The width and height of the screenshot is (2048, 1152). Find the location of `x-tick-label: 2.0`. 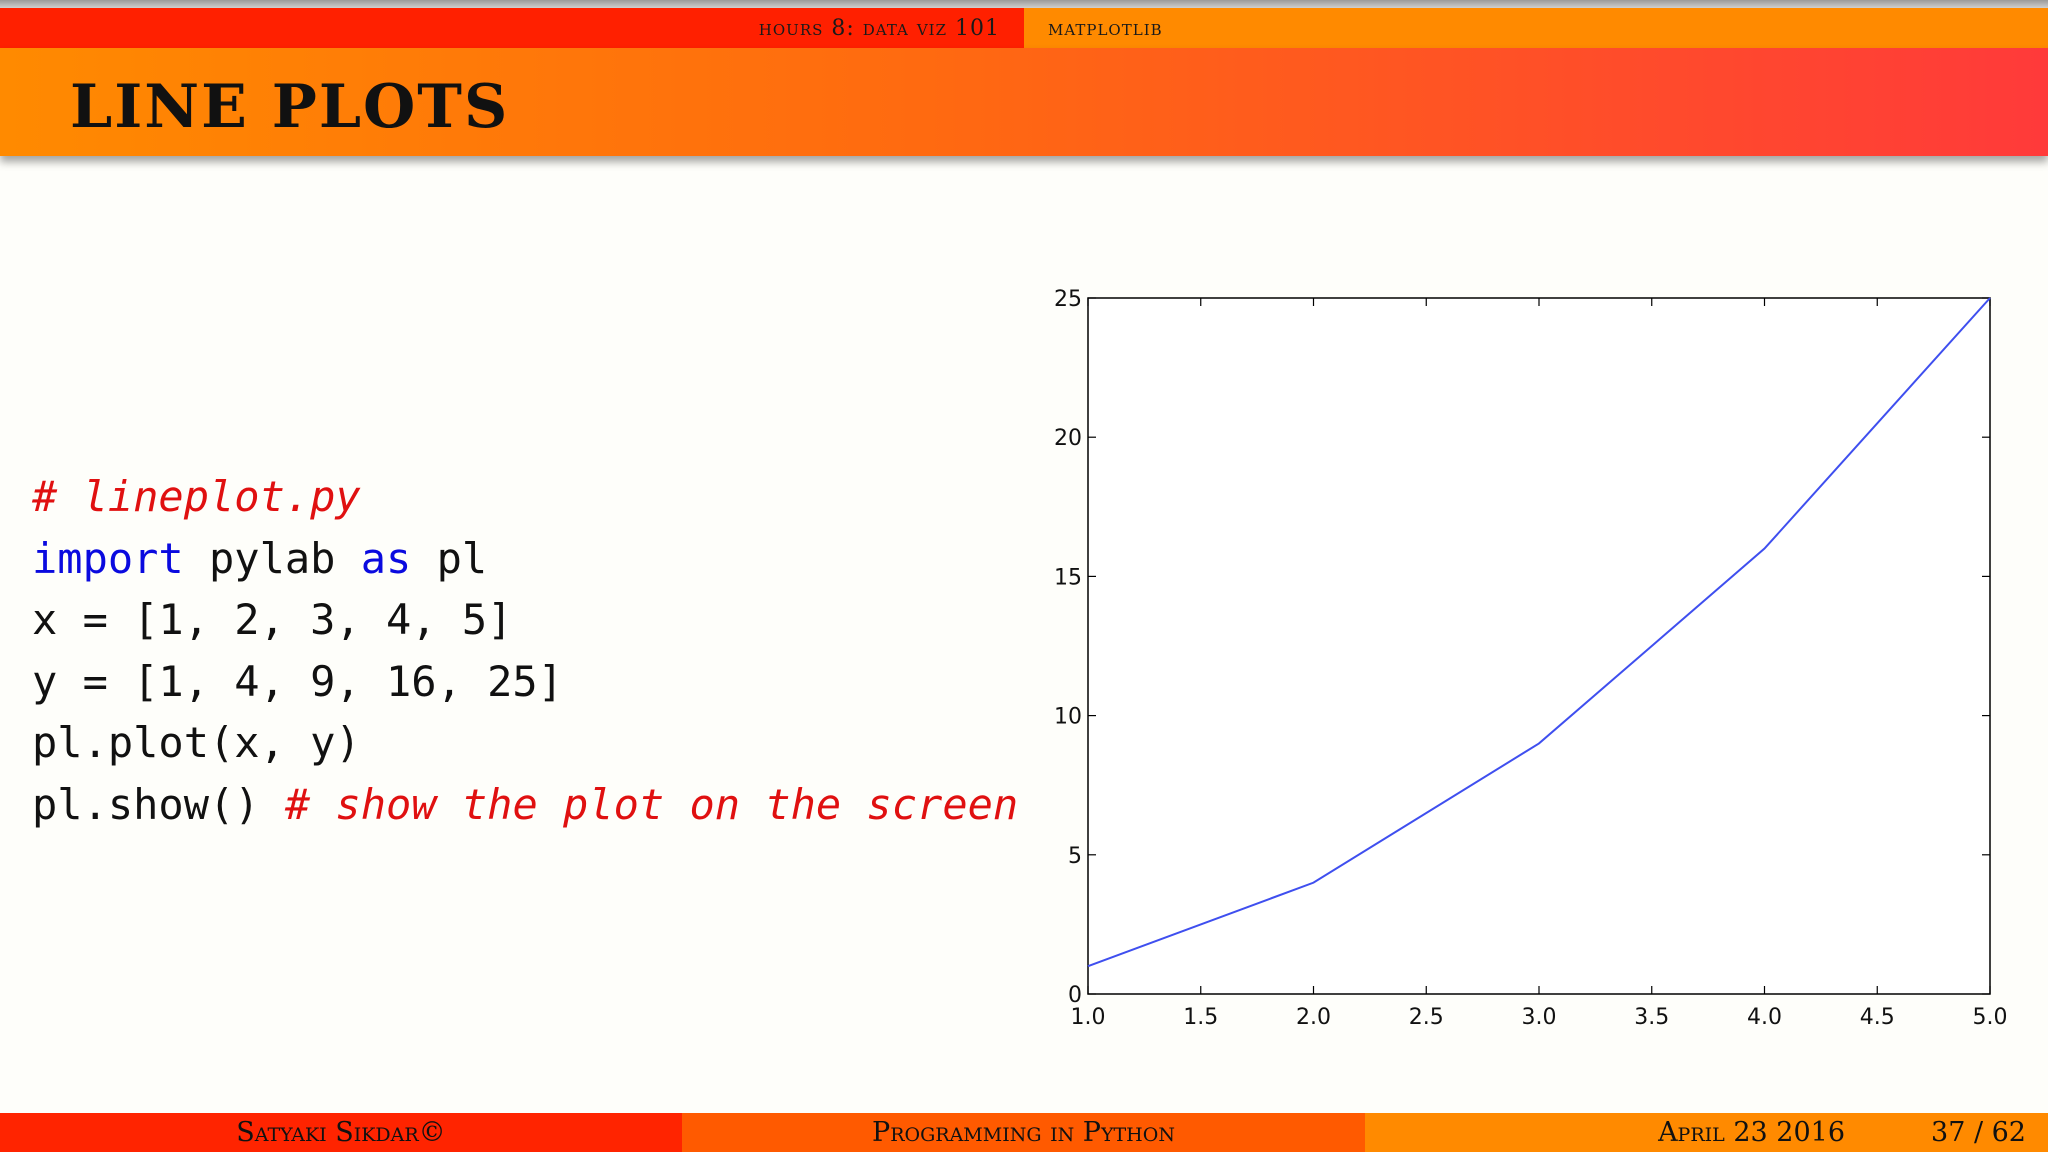

x-tick-label: 2.0 is located at coordinates (1313, 1017).